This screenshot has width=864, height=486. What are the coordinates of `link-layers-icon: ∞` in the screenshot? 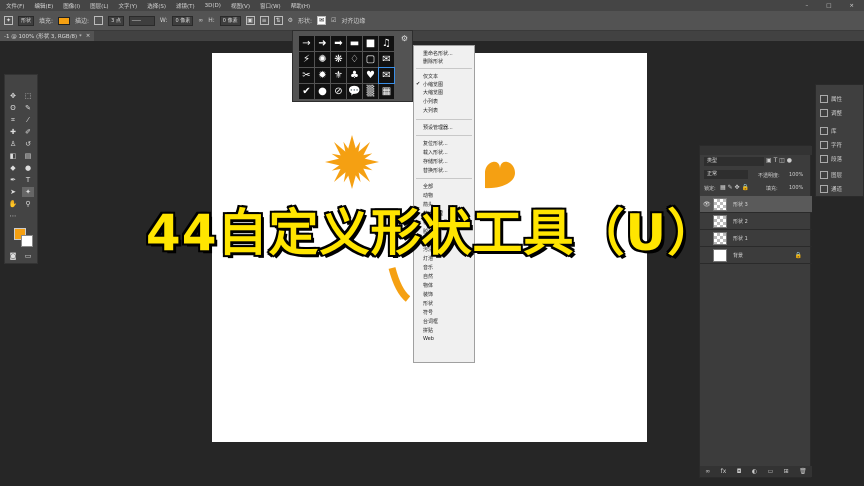 It's located at (707, 471).